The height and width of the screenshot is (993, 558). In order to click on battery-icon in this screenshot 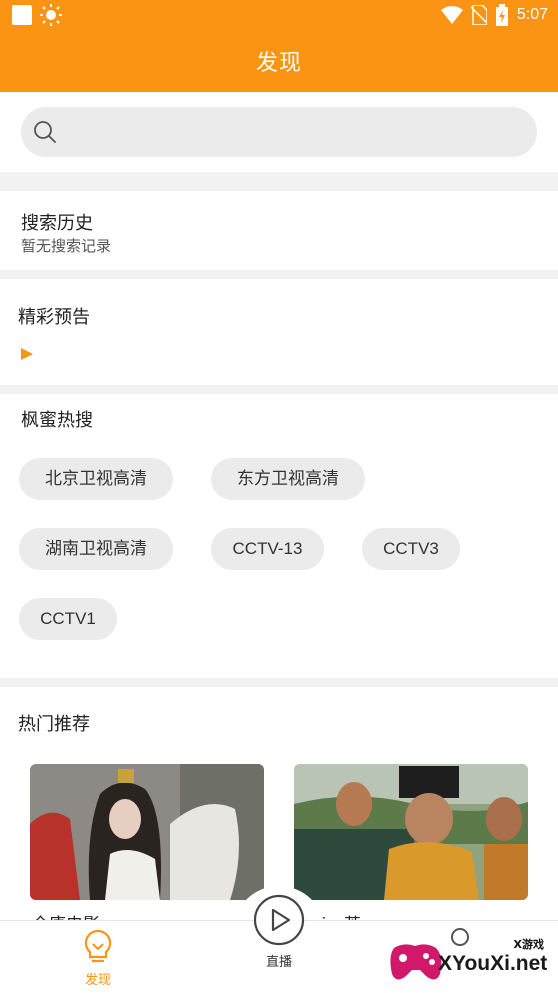, I will do `click(501, 15)`.